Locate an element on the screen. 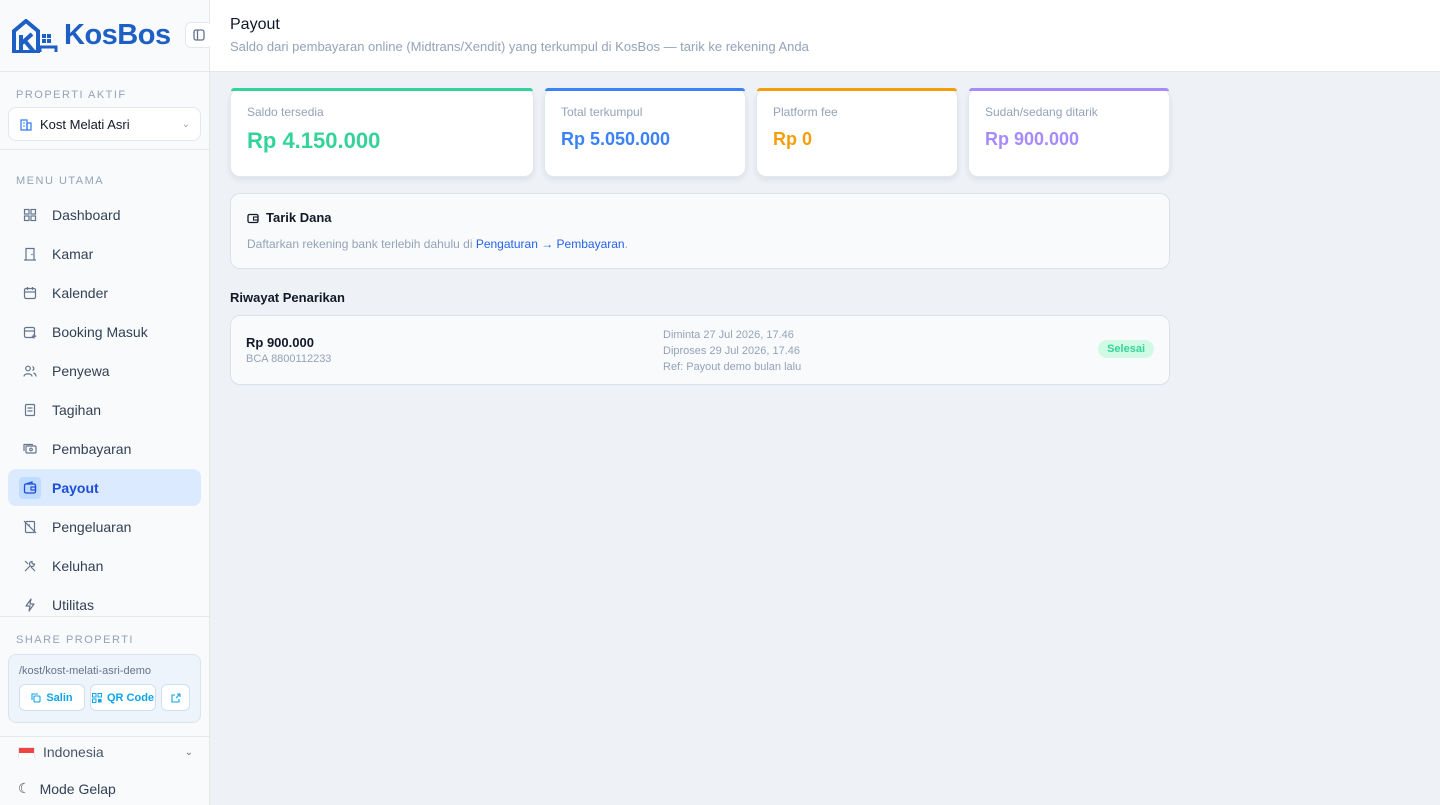 This screenshot has height=805, width=1440. sidebar-item-tagihan: Tagihan is located at coordinates (104, 409).